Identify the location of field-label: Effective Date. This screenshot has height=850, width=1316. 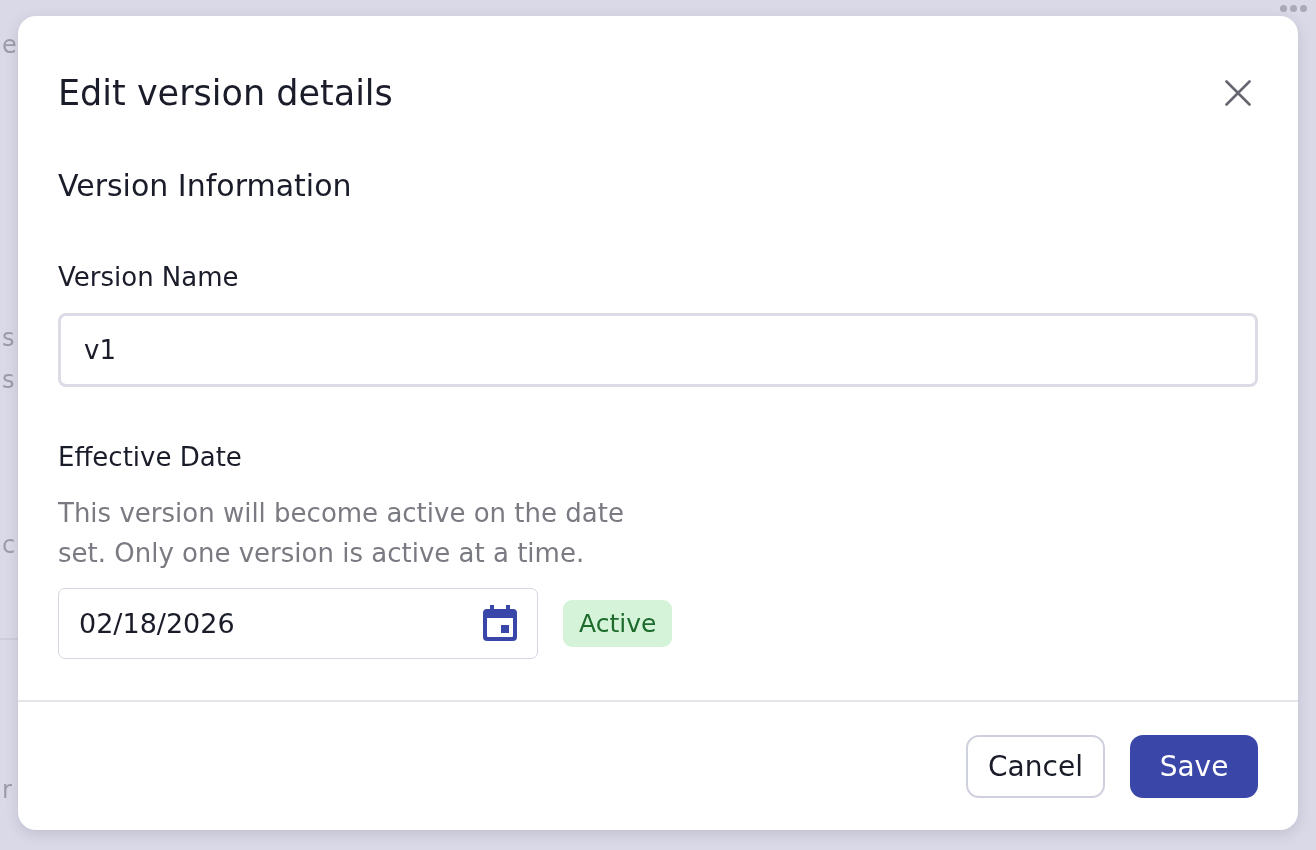
(150, 457).